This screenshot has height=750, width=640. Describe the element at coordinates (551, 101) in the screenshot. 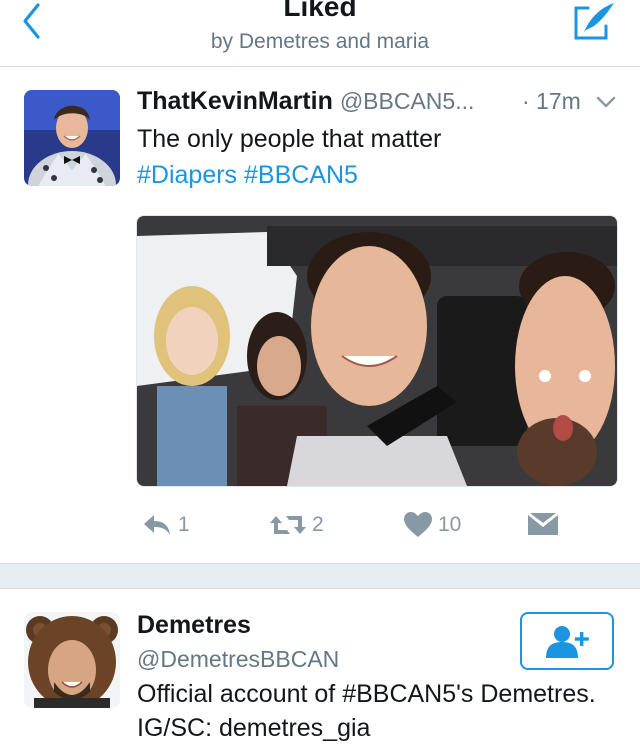

I see `tweet-time: · 17m` at that location.